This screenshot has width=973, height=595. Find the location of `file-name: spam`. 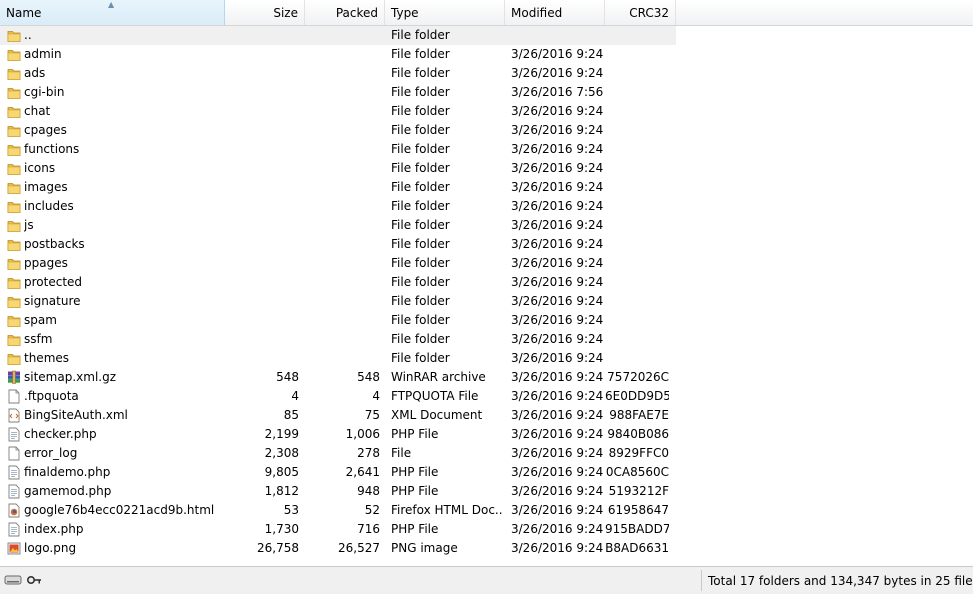

file-name: spam is located at coordinates (40, 320).